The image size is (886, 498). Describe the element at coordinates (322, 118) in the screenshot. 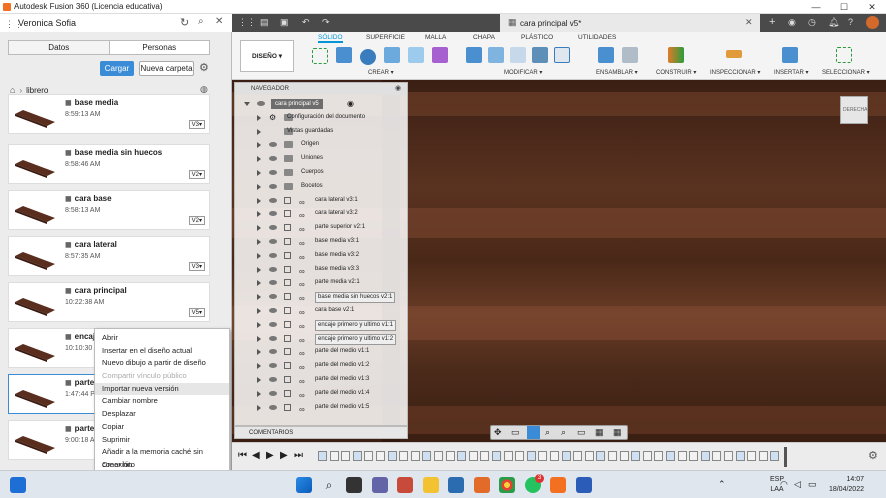

I see `navigator-folder: ⚙ Configuración del documento` at that location.